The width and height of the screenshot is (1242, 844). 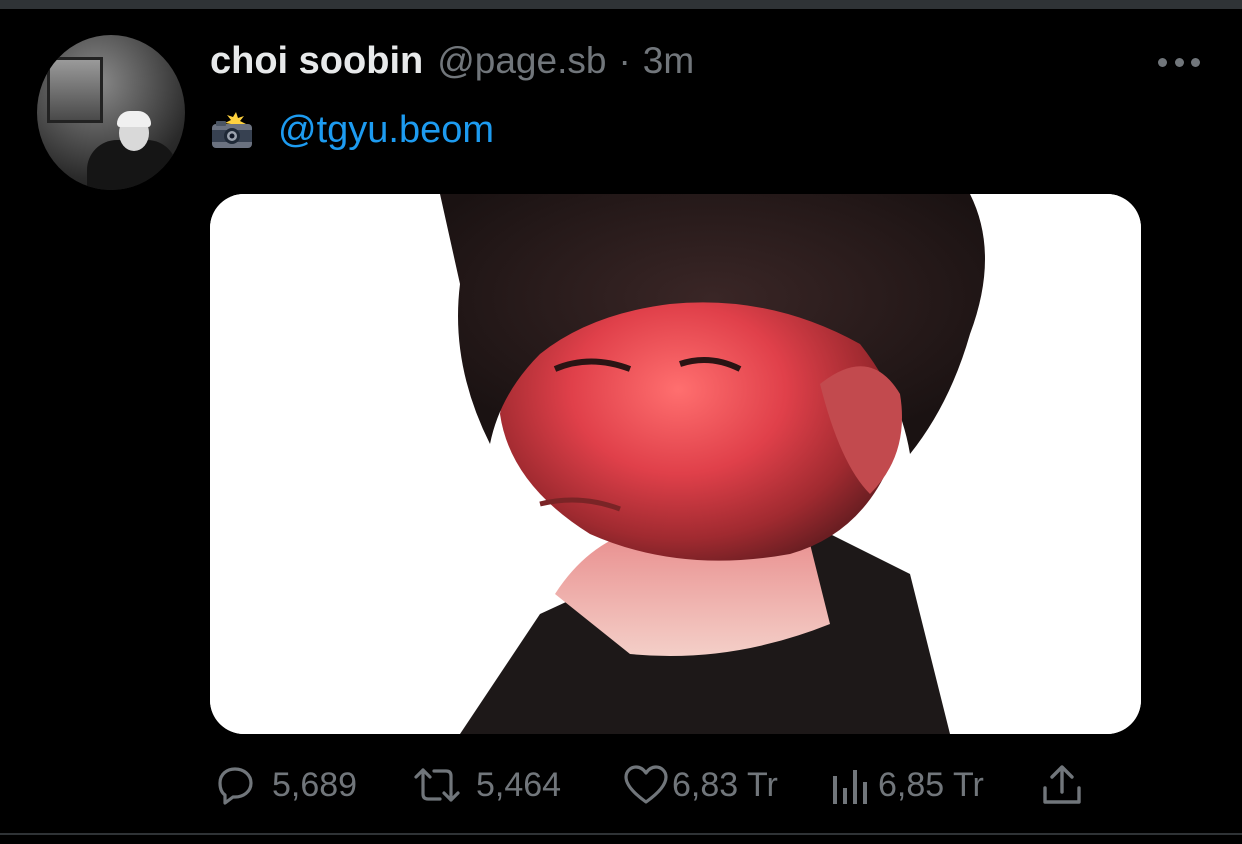 What do you see at coordinates (111, 112) in the screenshot?
I see `avatar` at bounding box center [111, 112].